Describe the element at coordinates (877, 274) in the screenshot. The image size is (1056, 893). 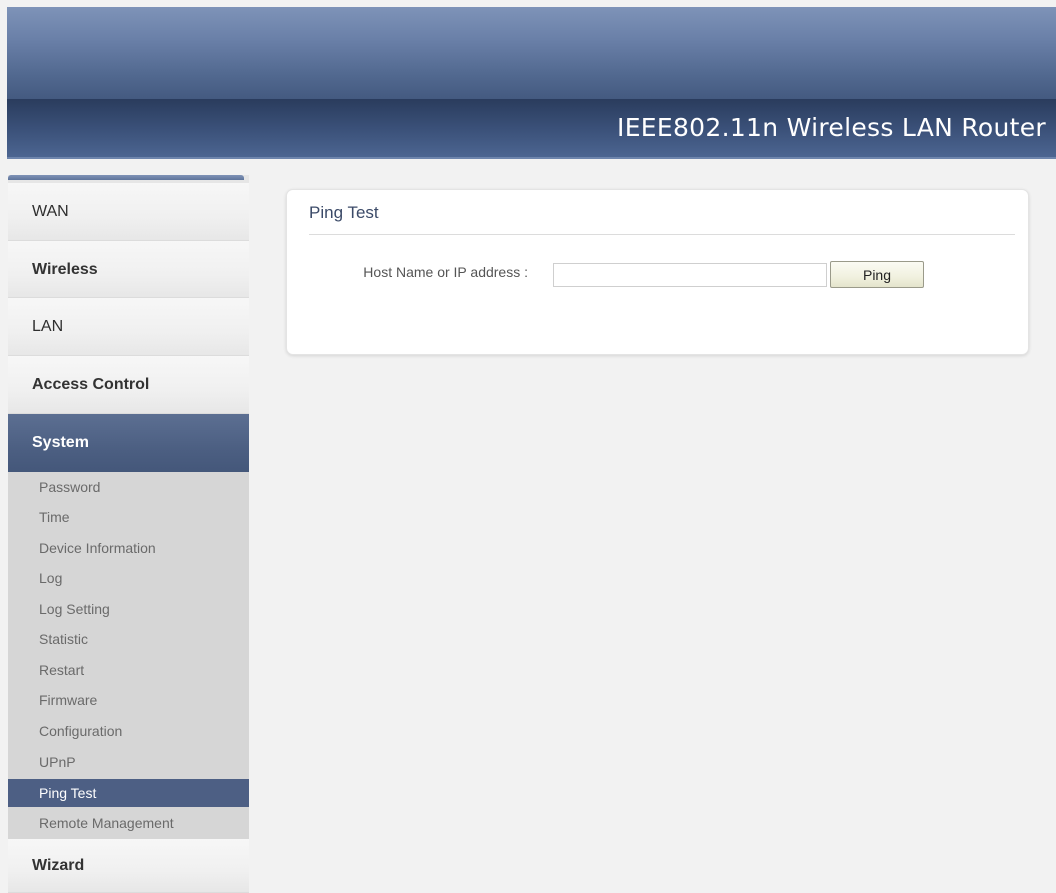
I see `ping-button: Ping` at that location.